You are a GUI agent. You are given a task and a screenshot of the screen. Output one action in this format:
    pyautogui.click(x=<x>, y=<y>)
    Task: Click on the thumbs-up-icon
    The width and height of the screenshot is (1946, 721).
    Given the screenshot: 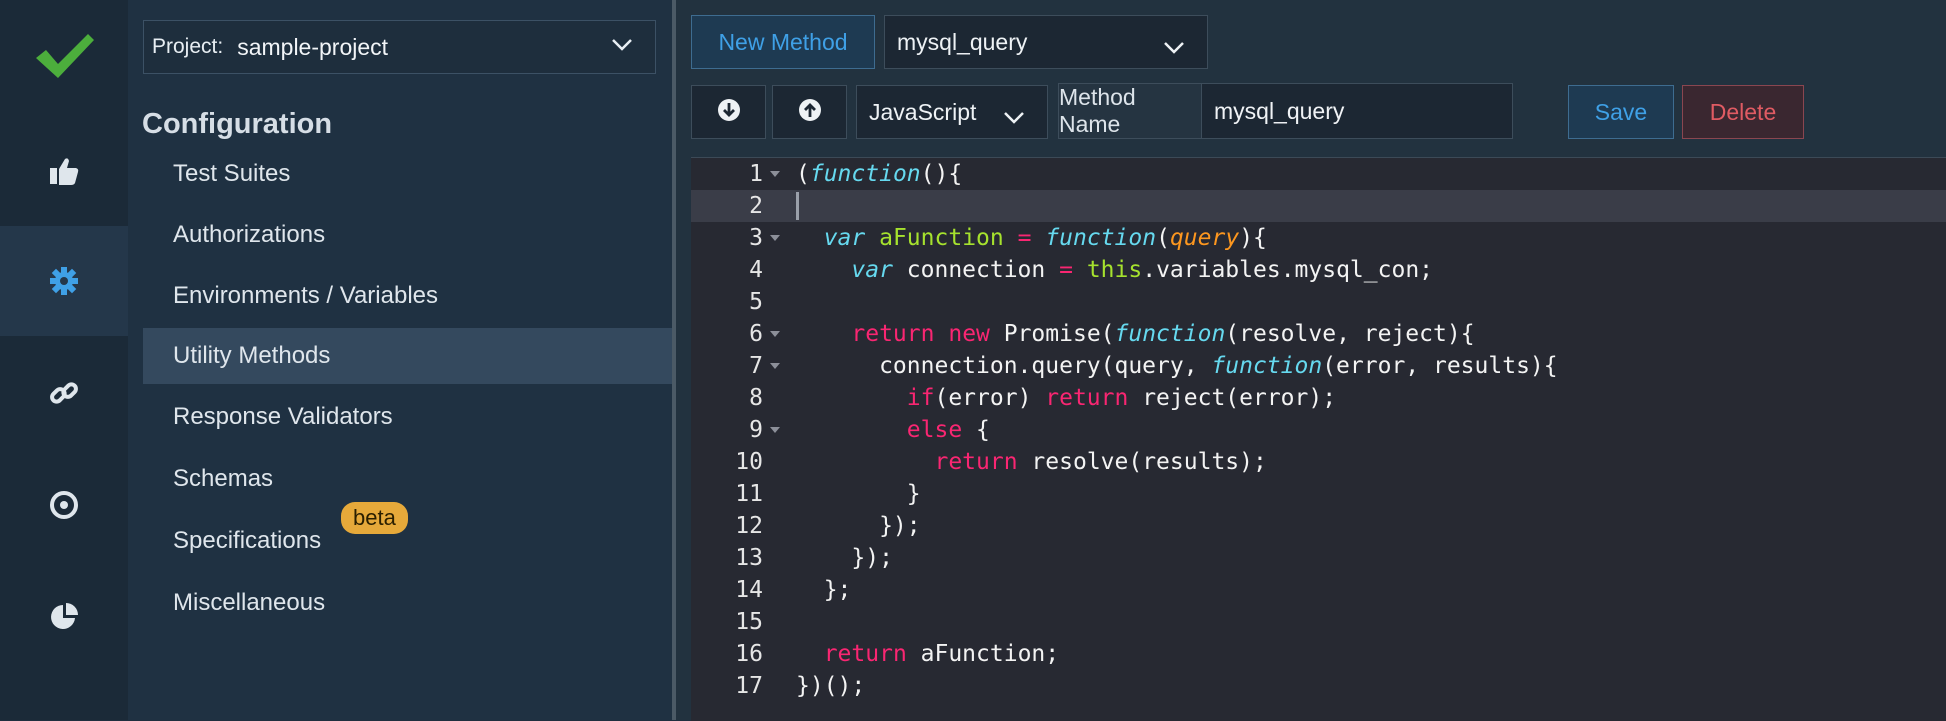 What is the action you would take?
    pyautogui.click(x=64, y=171)
    